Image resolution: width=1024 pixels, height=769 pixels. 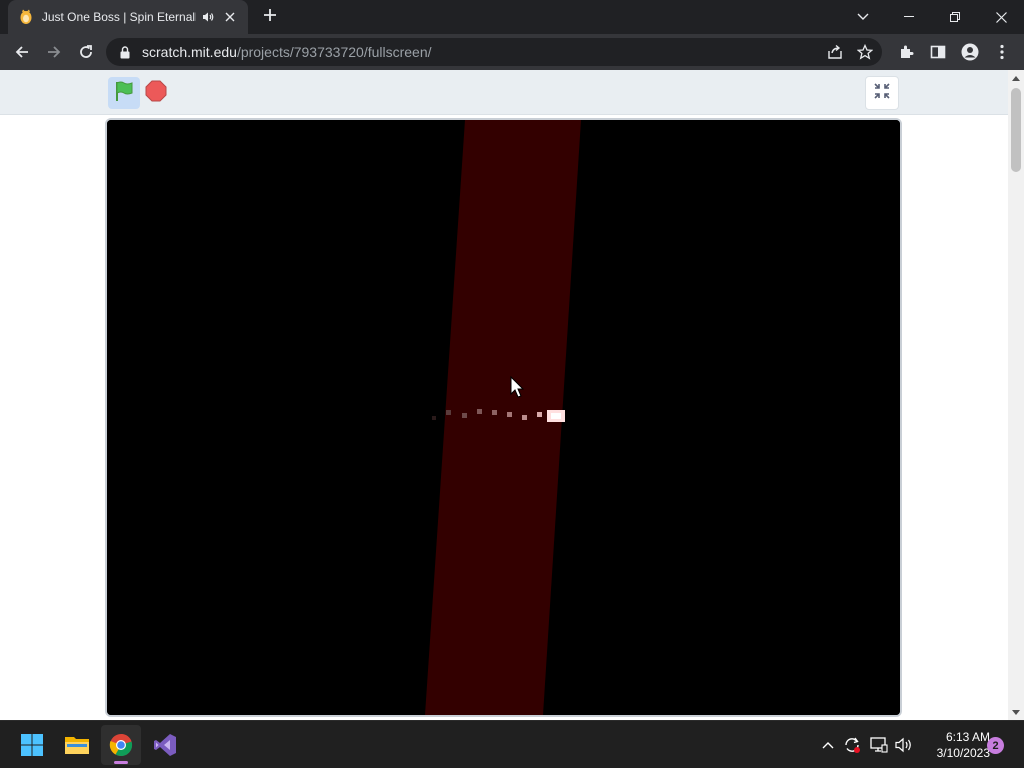 What do you see at coordinates (512, 17) in the screenshot?
I see `browser-title-bar: Just One Boss | Spin Eternally` at bounding box center [512, 17].